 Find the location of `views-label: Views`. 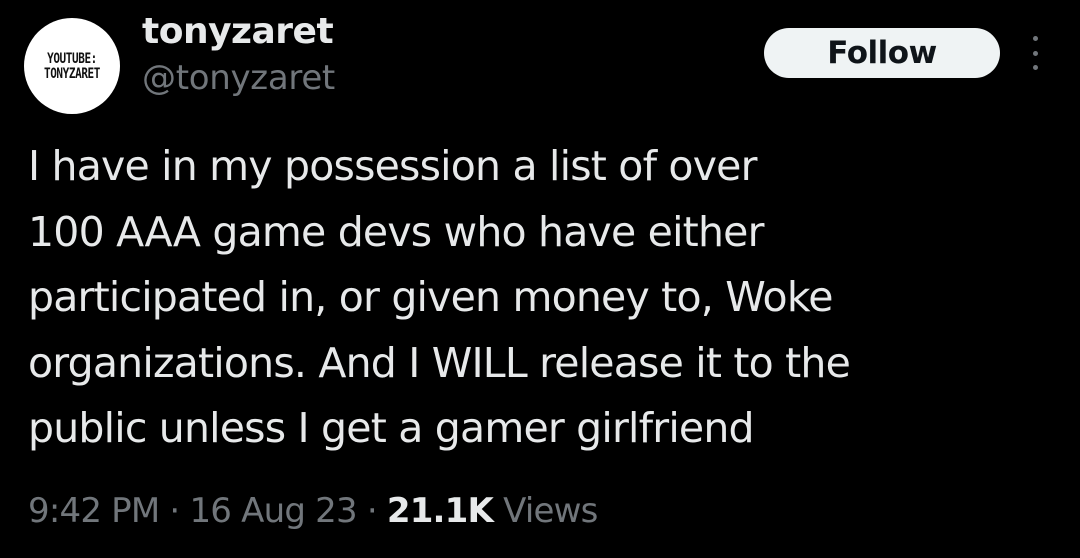

views-label: Views is located at coordinates (550, 511).